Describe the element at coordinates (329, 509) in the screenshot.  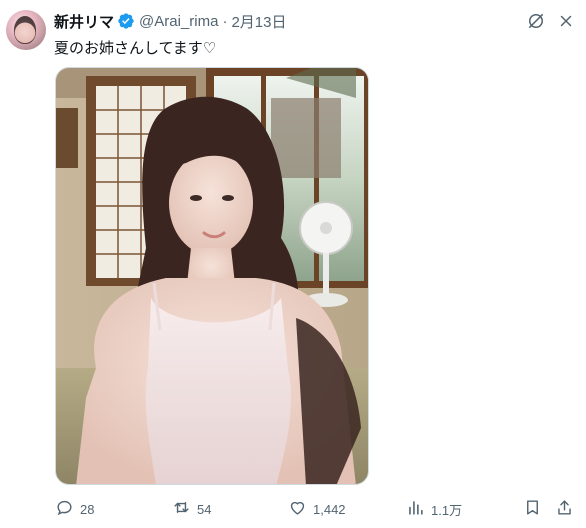
I see `like-count: 1,442` at that location.